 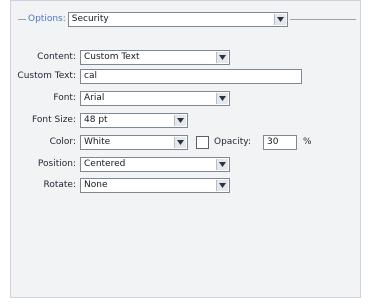 What do you see at coordinates (47, 19) in the screenshot?
I see `options-label: Options:` at bounding box center [47, 19].